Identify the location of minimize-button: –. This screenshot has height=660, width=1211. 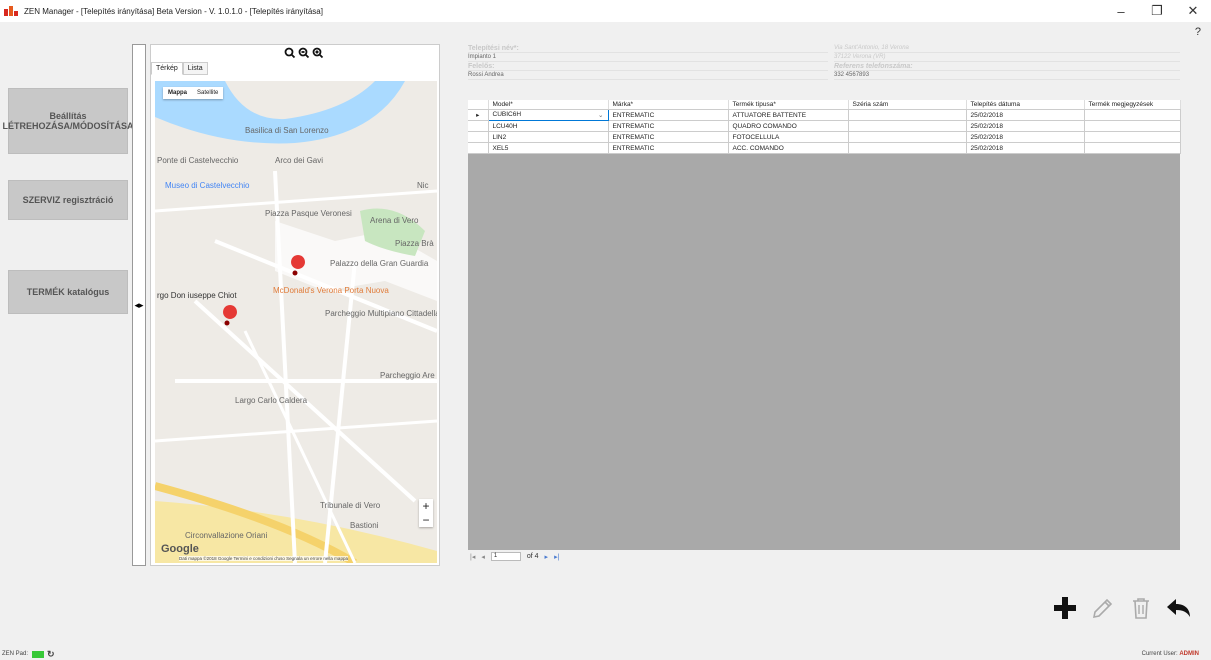
(1121, 11).